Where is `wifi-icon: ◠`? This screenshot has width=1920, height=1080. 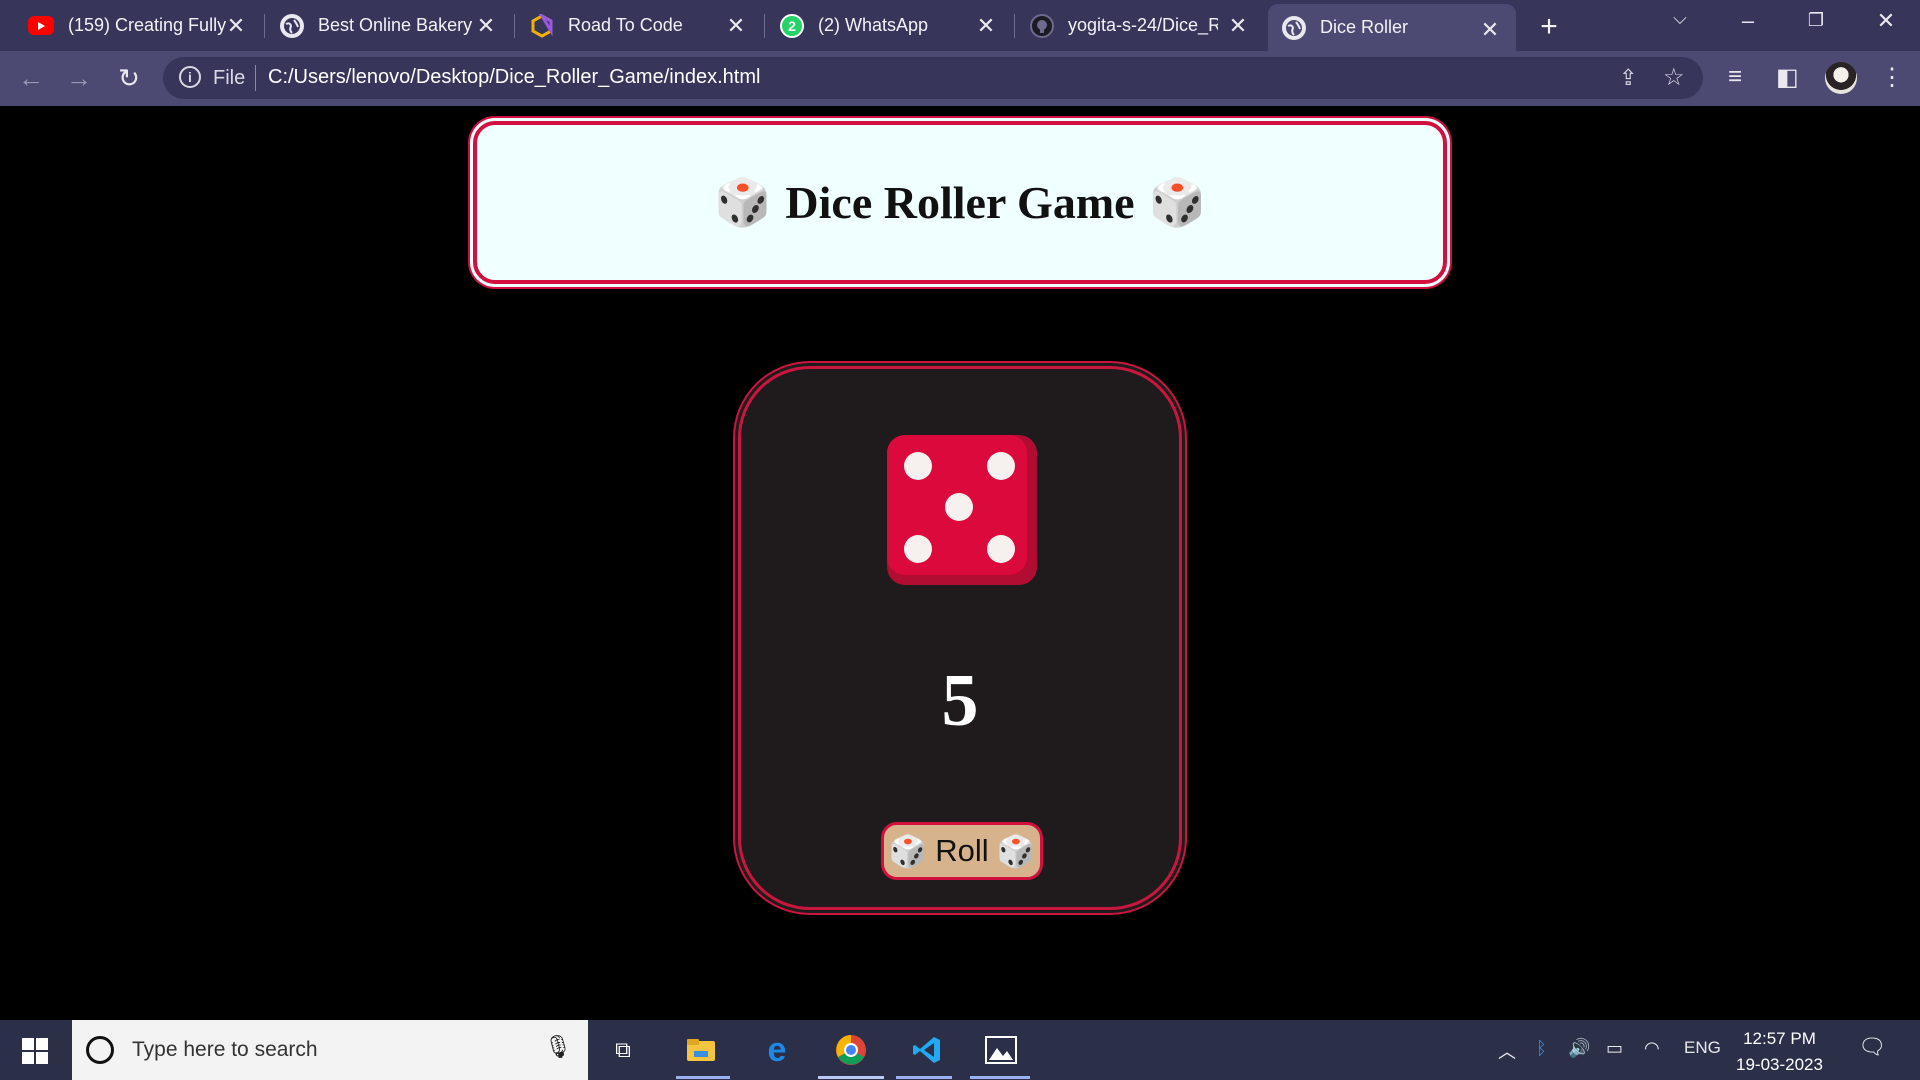 wifi-icon: ◠ is located at coordinates (1652, 1048).